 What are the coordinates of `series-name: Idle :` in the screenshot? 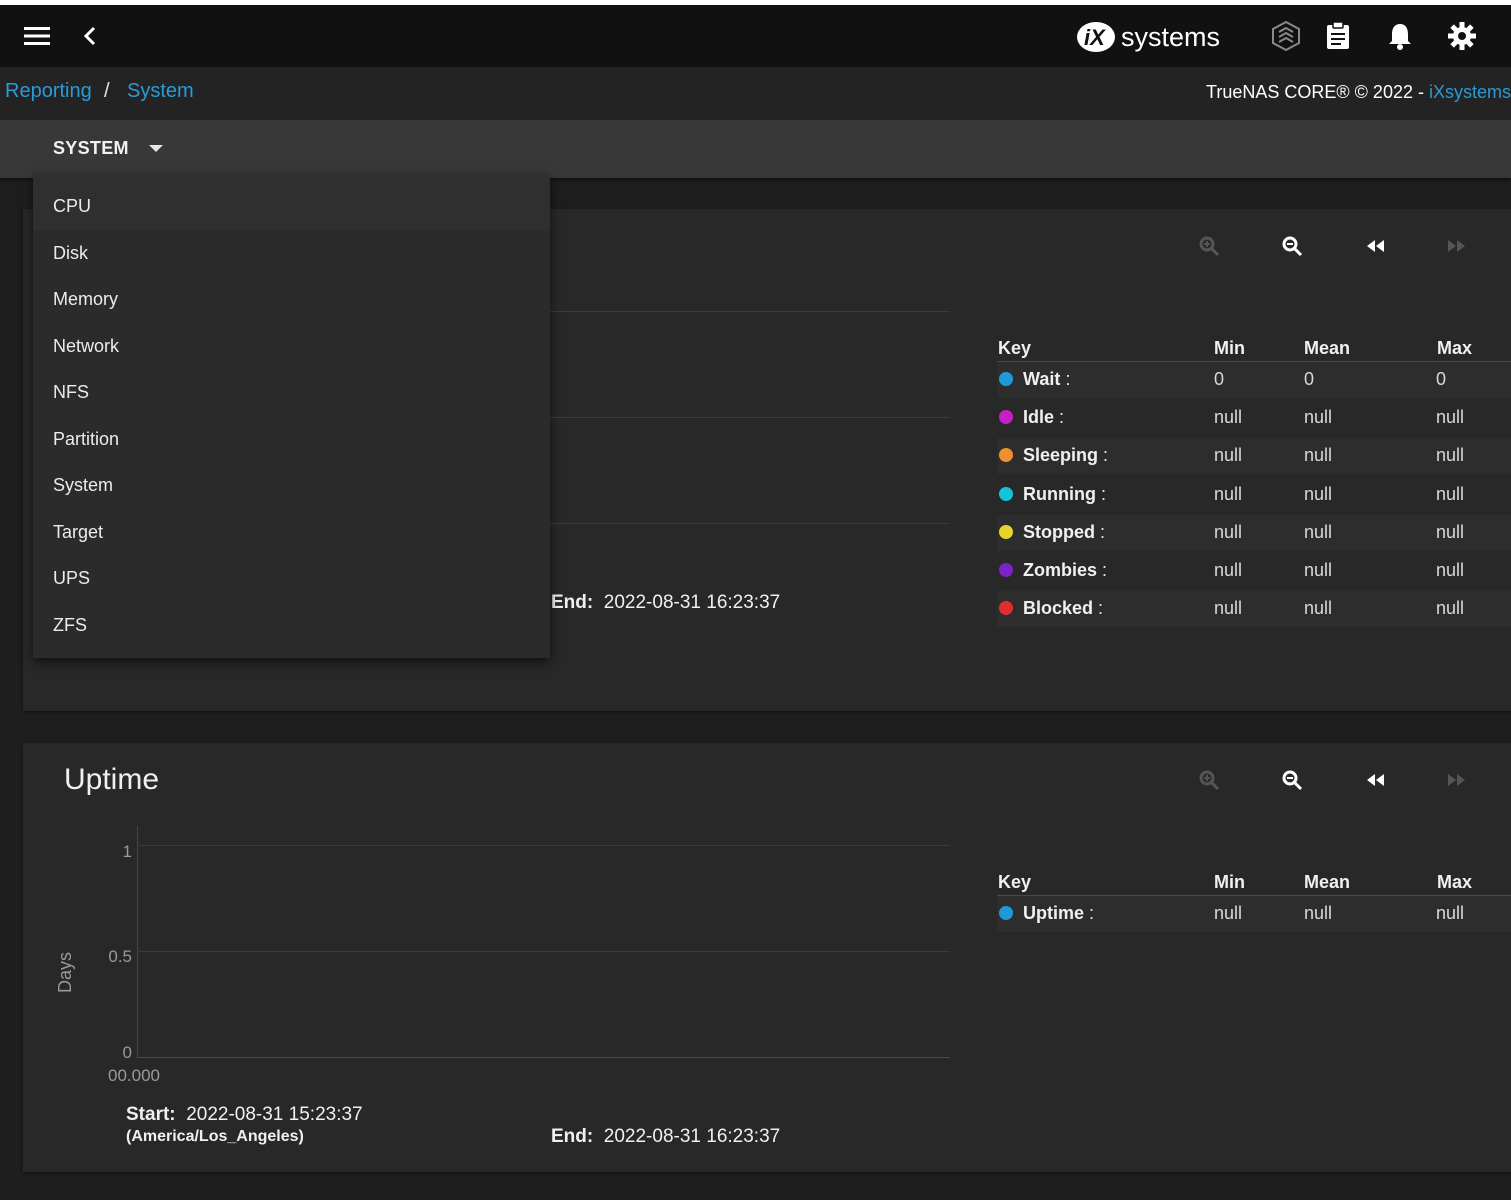 It's located at (1044, 417).